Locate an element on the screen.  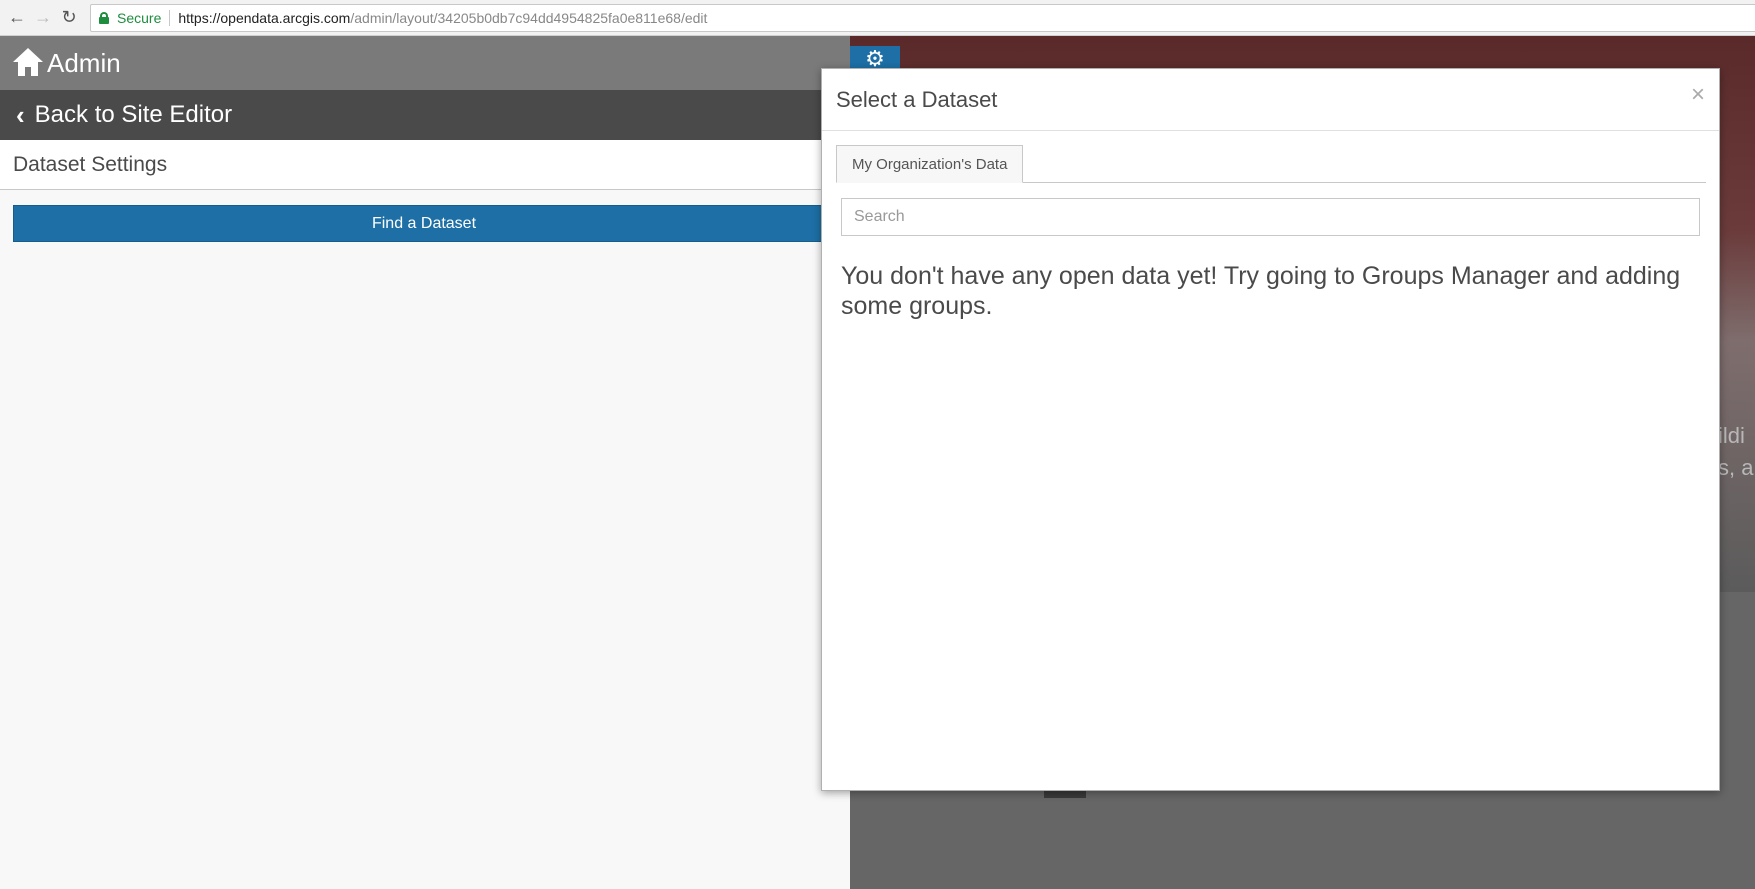
lock-icon is located at coordinates (104, 18).